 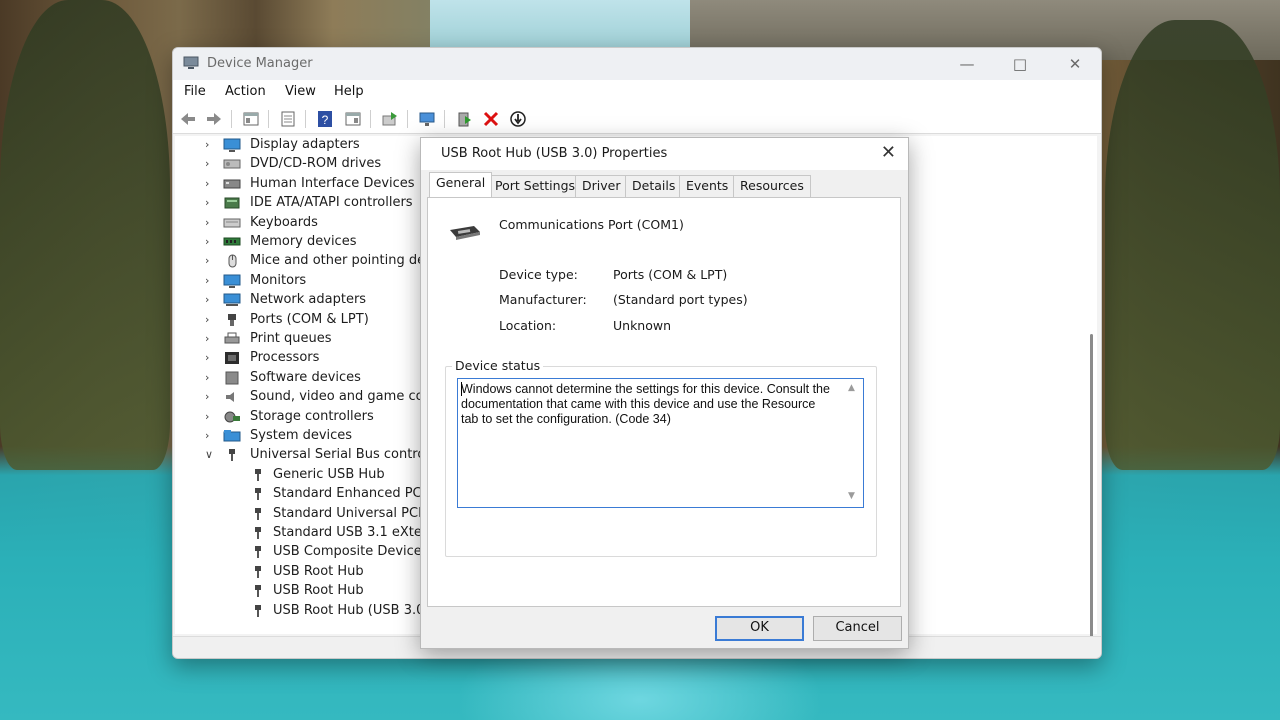 What do you see at coordinates (338, 261) in the screenshot?
I see `tree-category-label: Mice and other pointing de` at bounding box center [338, 261].